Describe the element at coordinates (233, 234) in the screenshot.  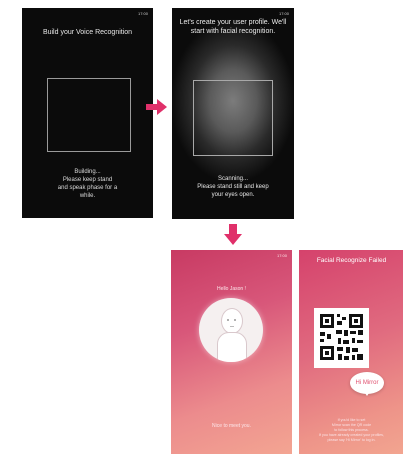
I see `arrow-down-icon` at that location.